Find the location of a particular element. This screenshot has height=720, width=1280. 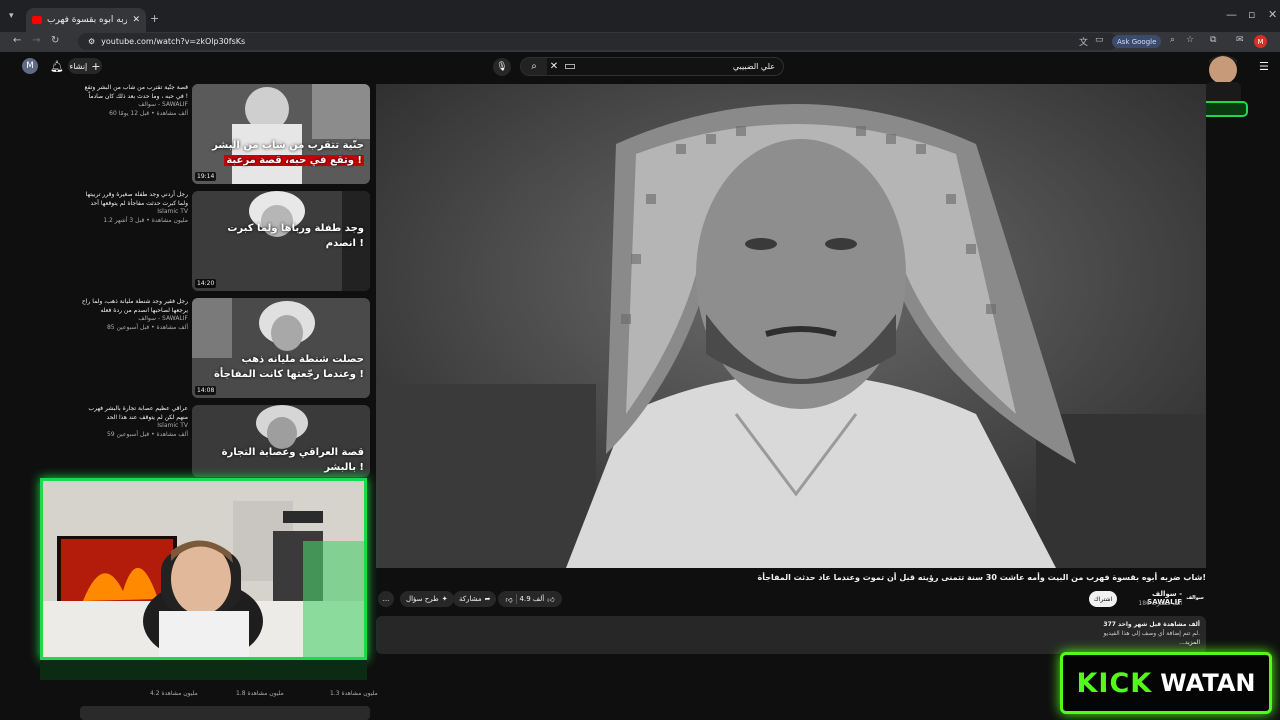

subscribe-button: اشتراك is located at coordinates (1103, 599).